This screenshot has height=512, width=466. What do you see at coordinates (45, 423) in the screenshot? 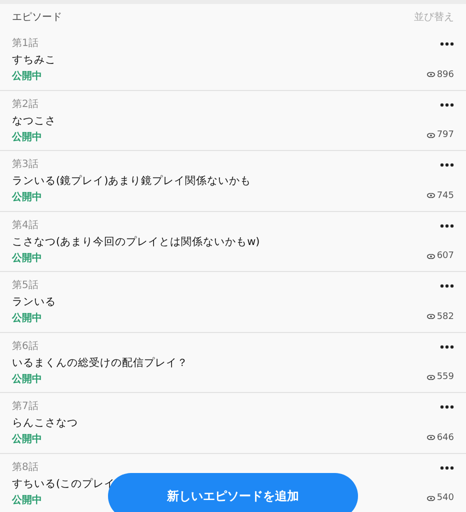
I see `episode-title: らんこさなつ` at bounding box center [45, 423].